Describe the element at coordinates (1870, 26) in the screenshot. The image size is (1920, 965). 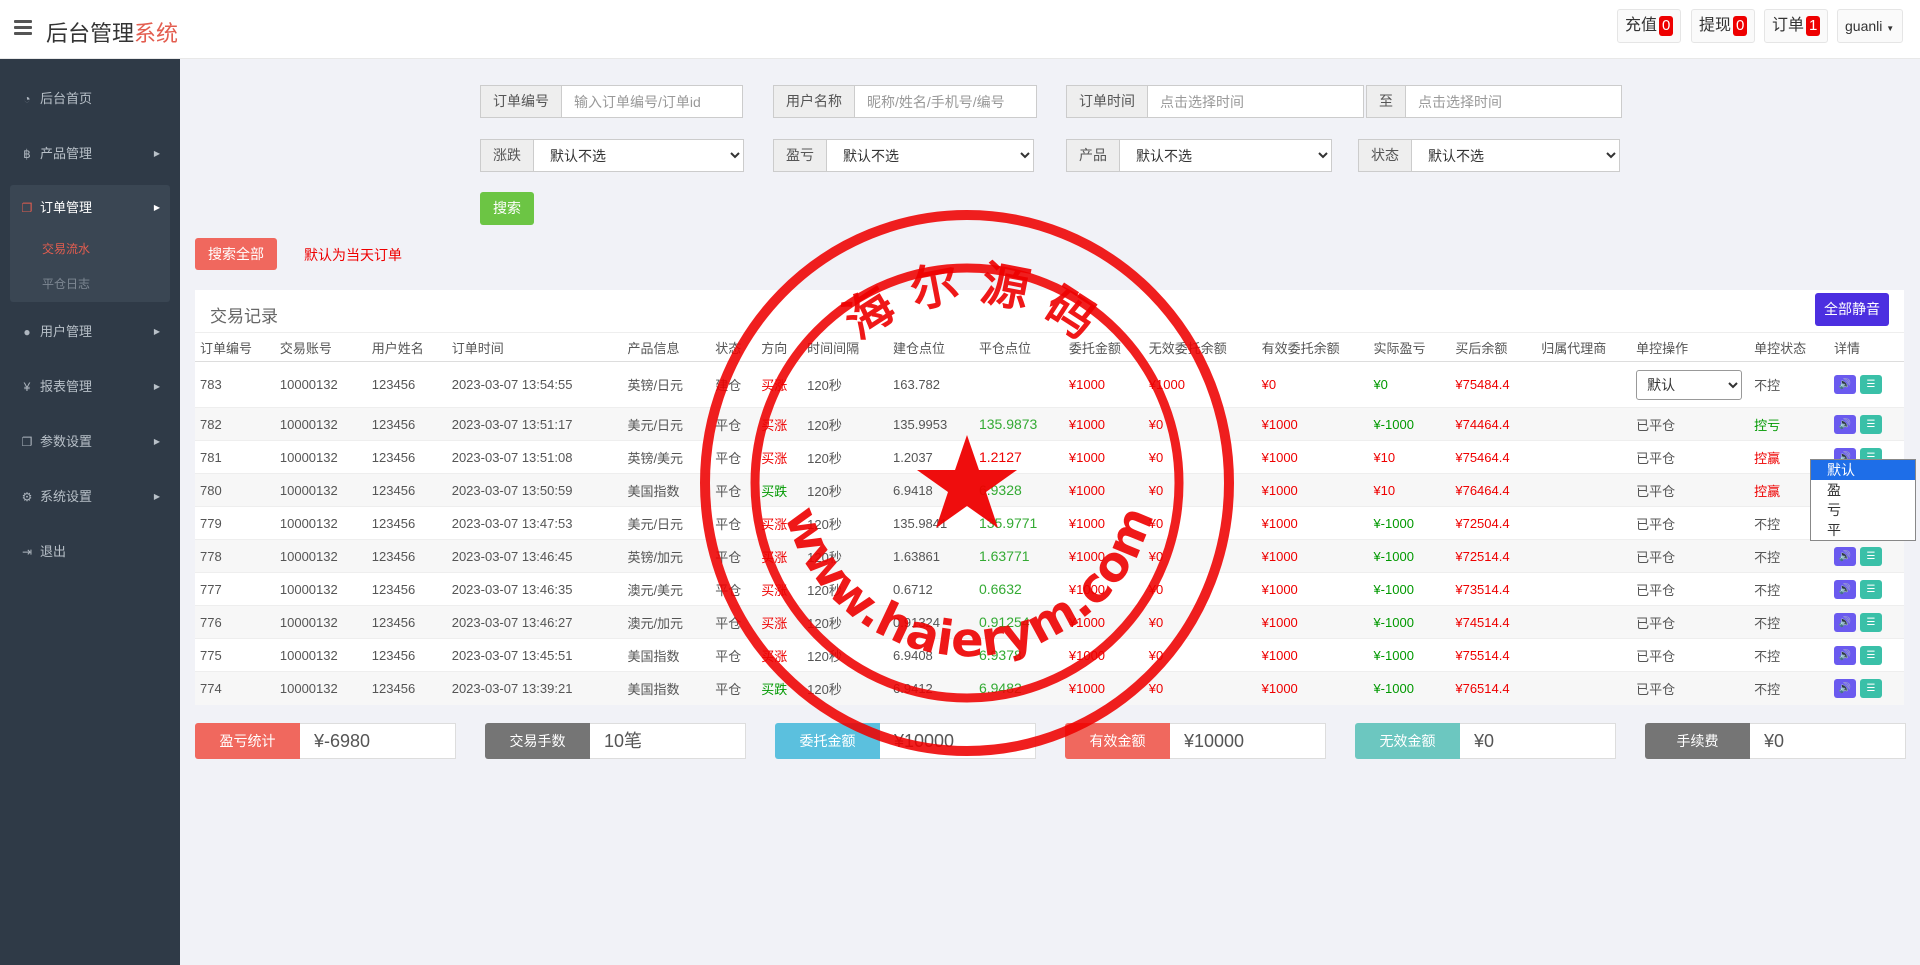
I see `user-menu: guanli ▼` at that location.